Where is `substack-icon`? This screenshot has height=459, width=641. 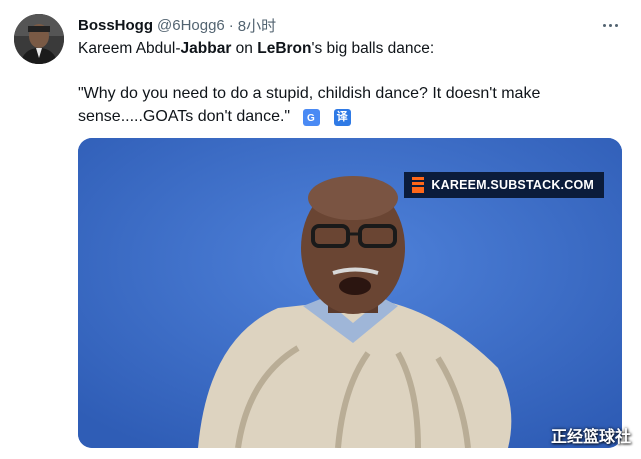
substack-icon is located at coordinates (418, 185).